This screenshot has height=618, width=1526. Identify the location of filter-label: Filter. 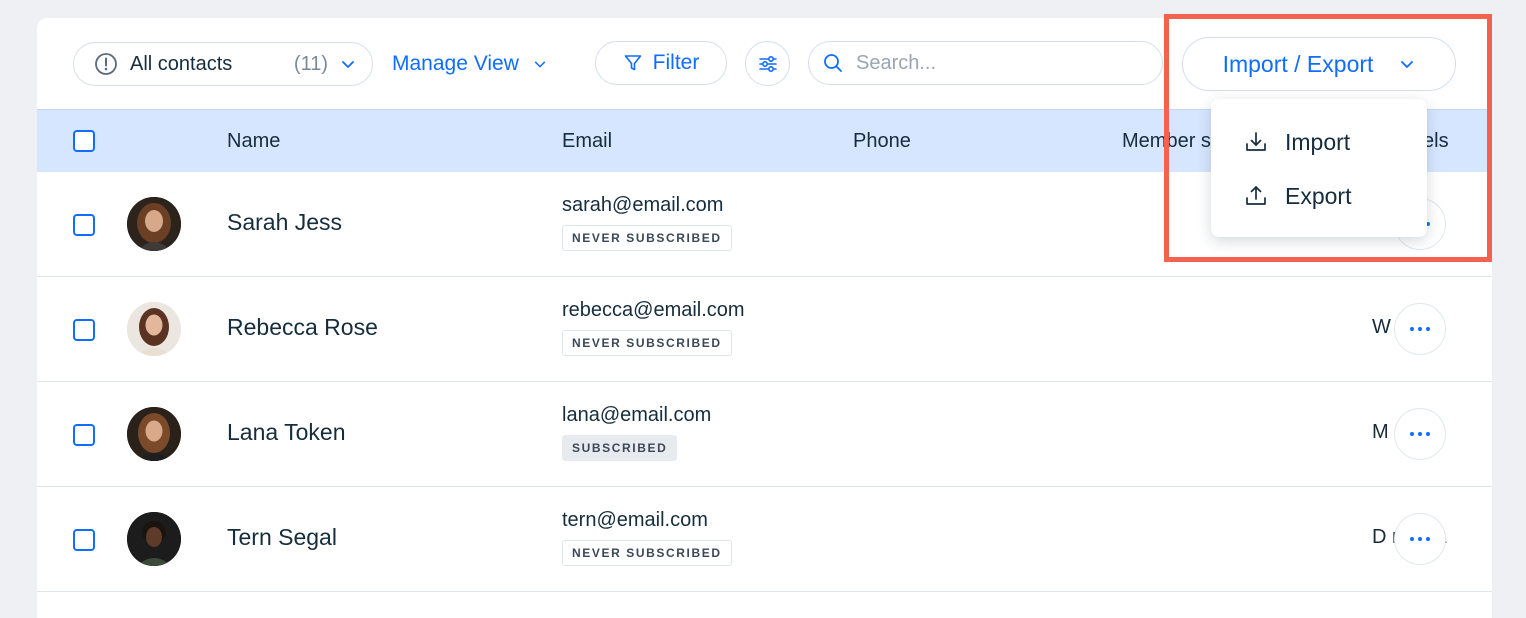
(676, 62).